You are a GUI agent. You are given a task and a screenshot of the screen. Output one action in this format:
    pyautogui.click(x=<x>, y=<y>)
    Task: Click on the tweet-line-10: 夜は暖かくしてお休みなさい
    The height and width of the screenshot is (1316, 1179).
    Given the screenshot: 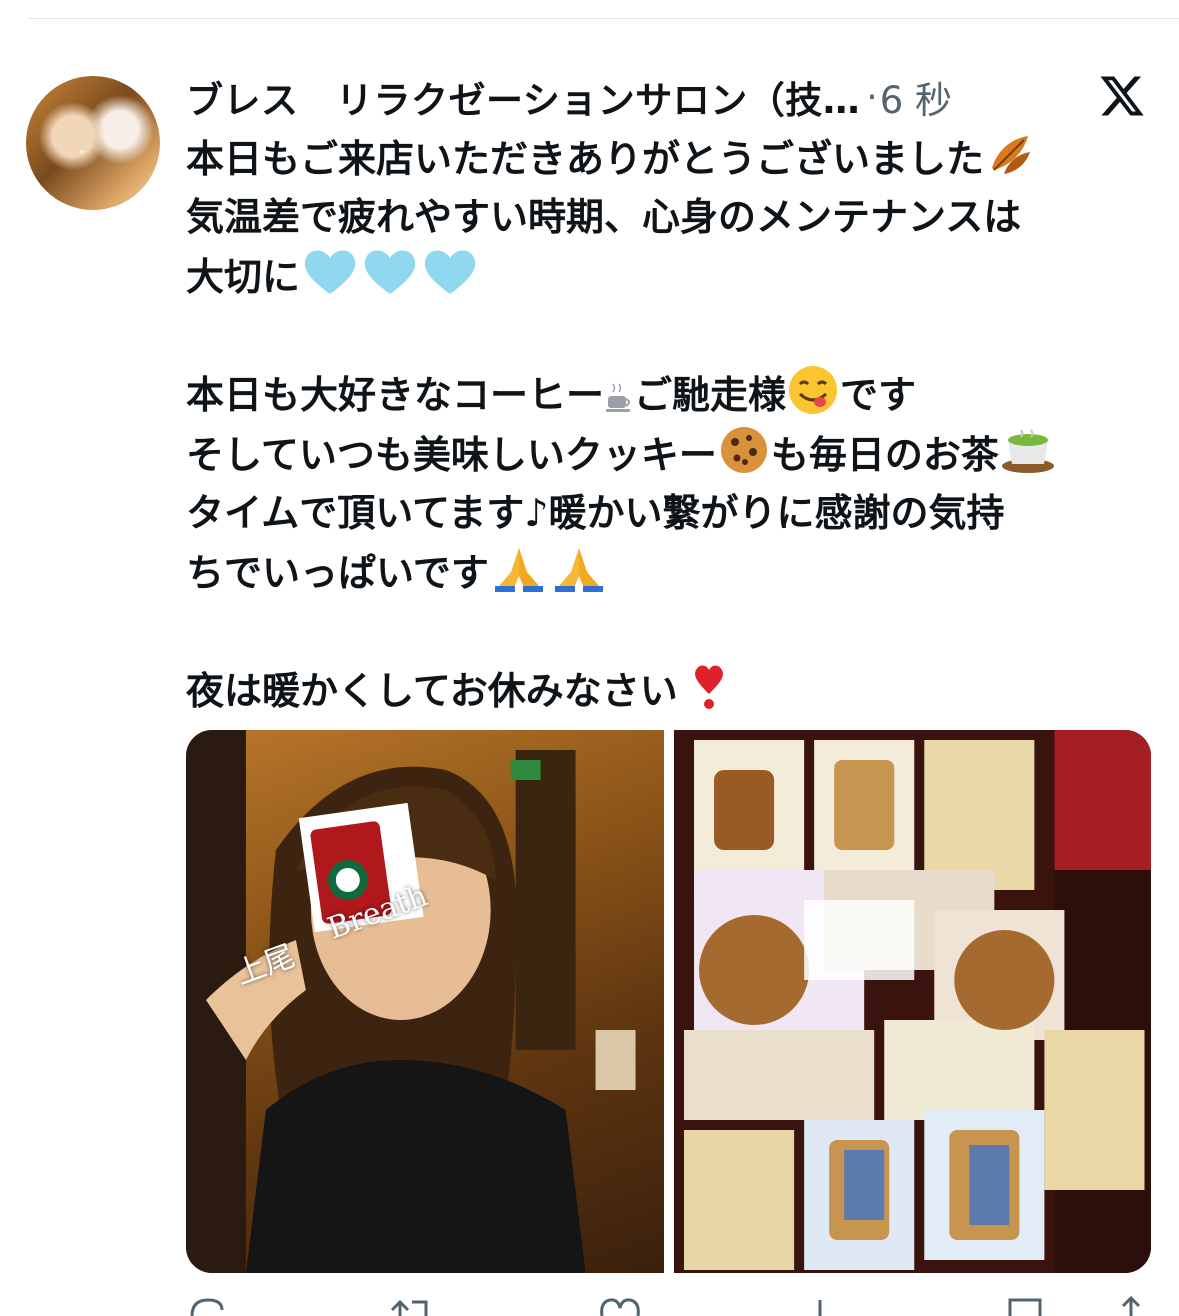 What is the action you would take?
    pyautogui.click(x=676, y=690)
    